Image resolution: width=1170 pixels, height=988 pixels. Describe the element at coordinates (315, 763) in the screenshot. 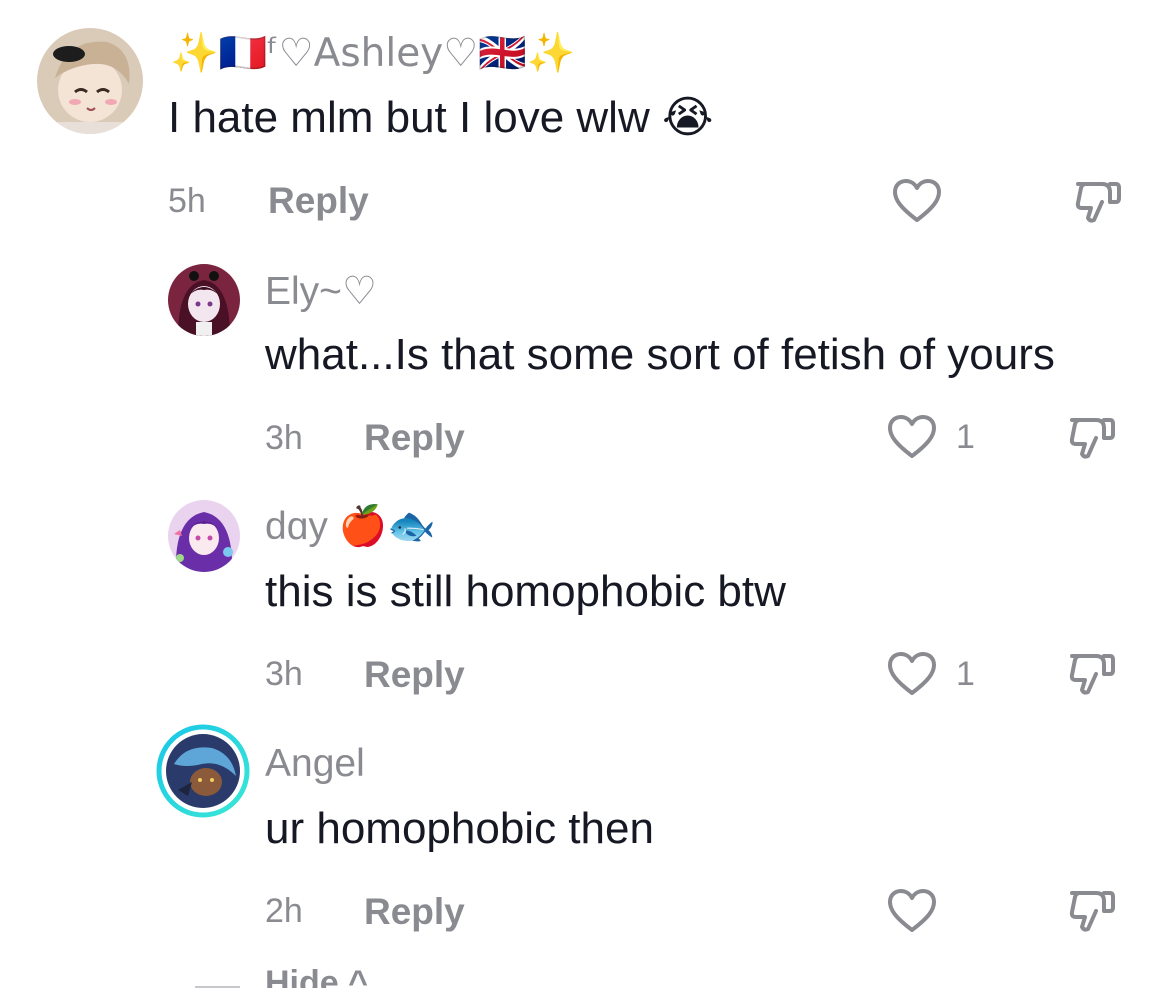

I see `comment-username: Angel` at that location.